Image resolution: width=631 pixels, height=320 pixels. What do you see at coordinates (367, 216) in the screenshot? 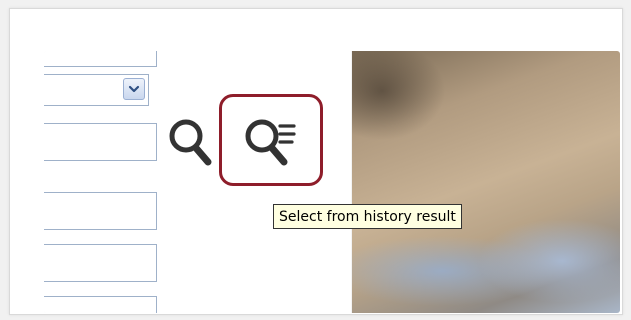
I see `tooltip: Select from history result` at bounding box center [367, 216].